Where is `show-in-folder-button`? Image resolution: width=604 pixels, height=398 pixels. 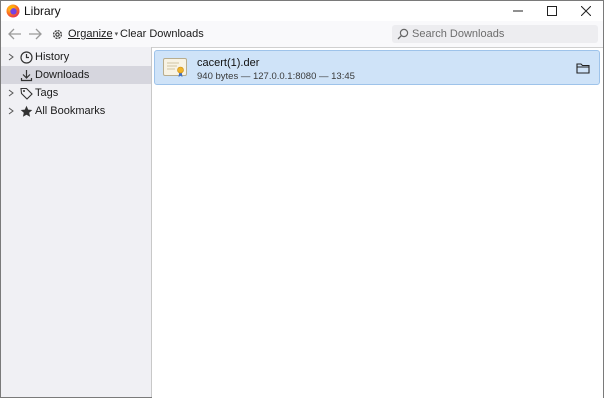 show-in-folder-button is located at coordinates (583, 68).